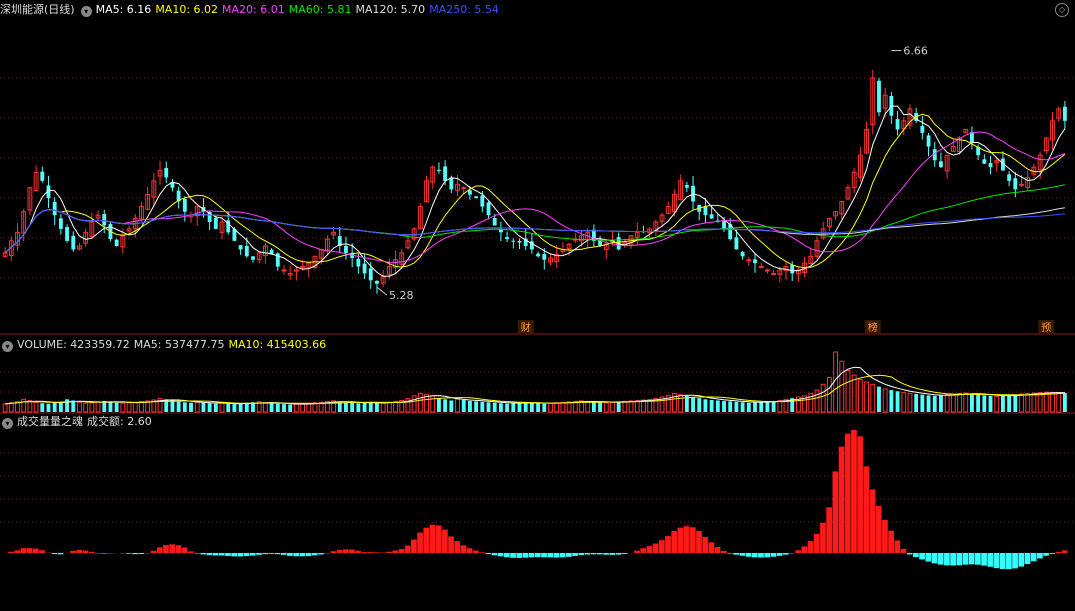 Image resolution: width=1075 pixels, height=611 pixels. I want to click on stock-name-label: 深圳能源(日线), so click(37, 9).